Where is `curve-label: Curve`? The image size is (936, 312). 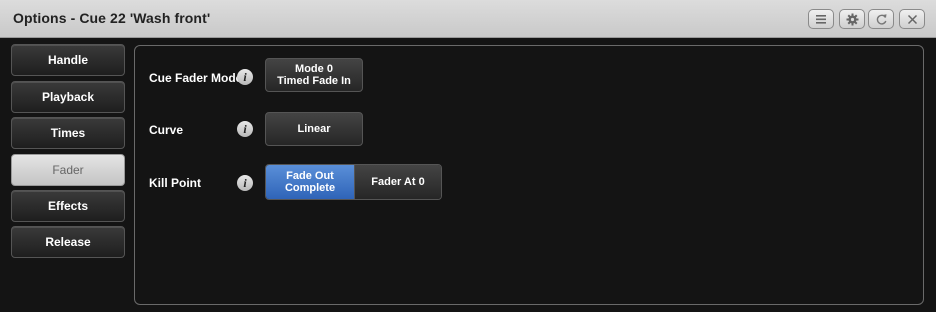
curve-label: Curve is located at coordinates (166, 130).